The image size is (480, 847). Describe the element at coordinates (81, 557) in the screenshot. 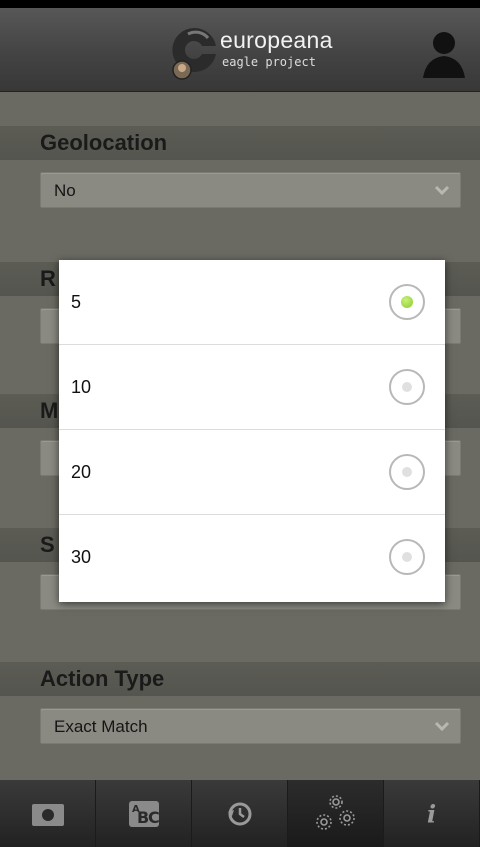

I see `option-label: 30` at that location.